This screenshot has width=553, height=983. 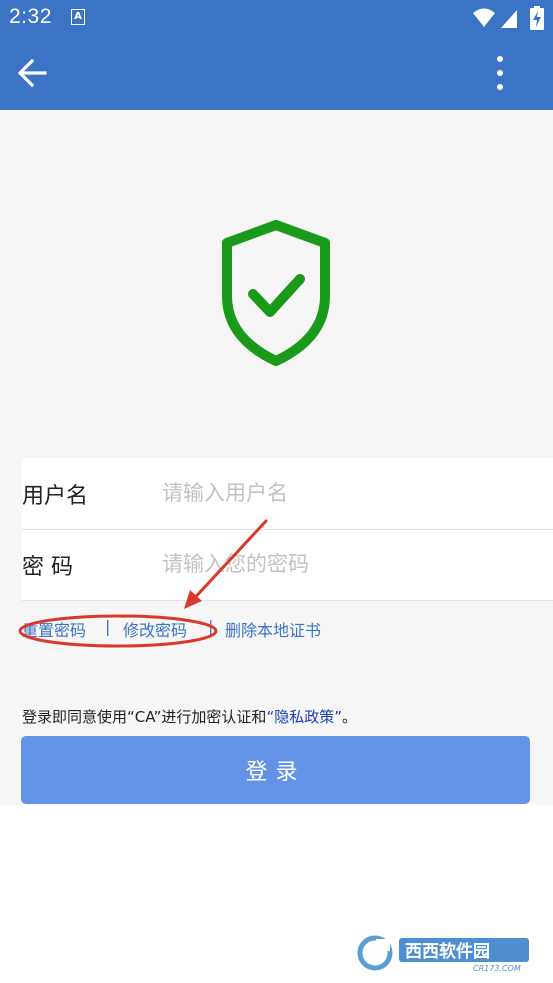 I want to click on login-form: 用户名 密 码, so click(x=287, y=529).